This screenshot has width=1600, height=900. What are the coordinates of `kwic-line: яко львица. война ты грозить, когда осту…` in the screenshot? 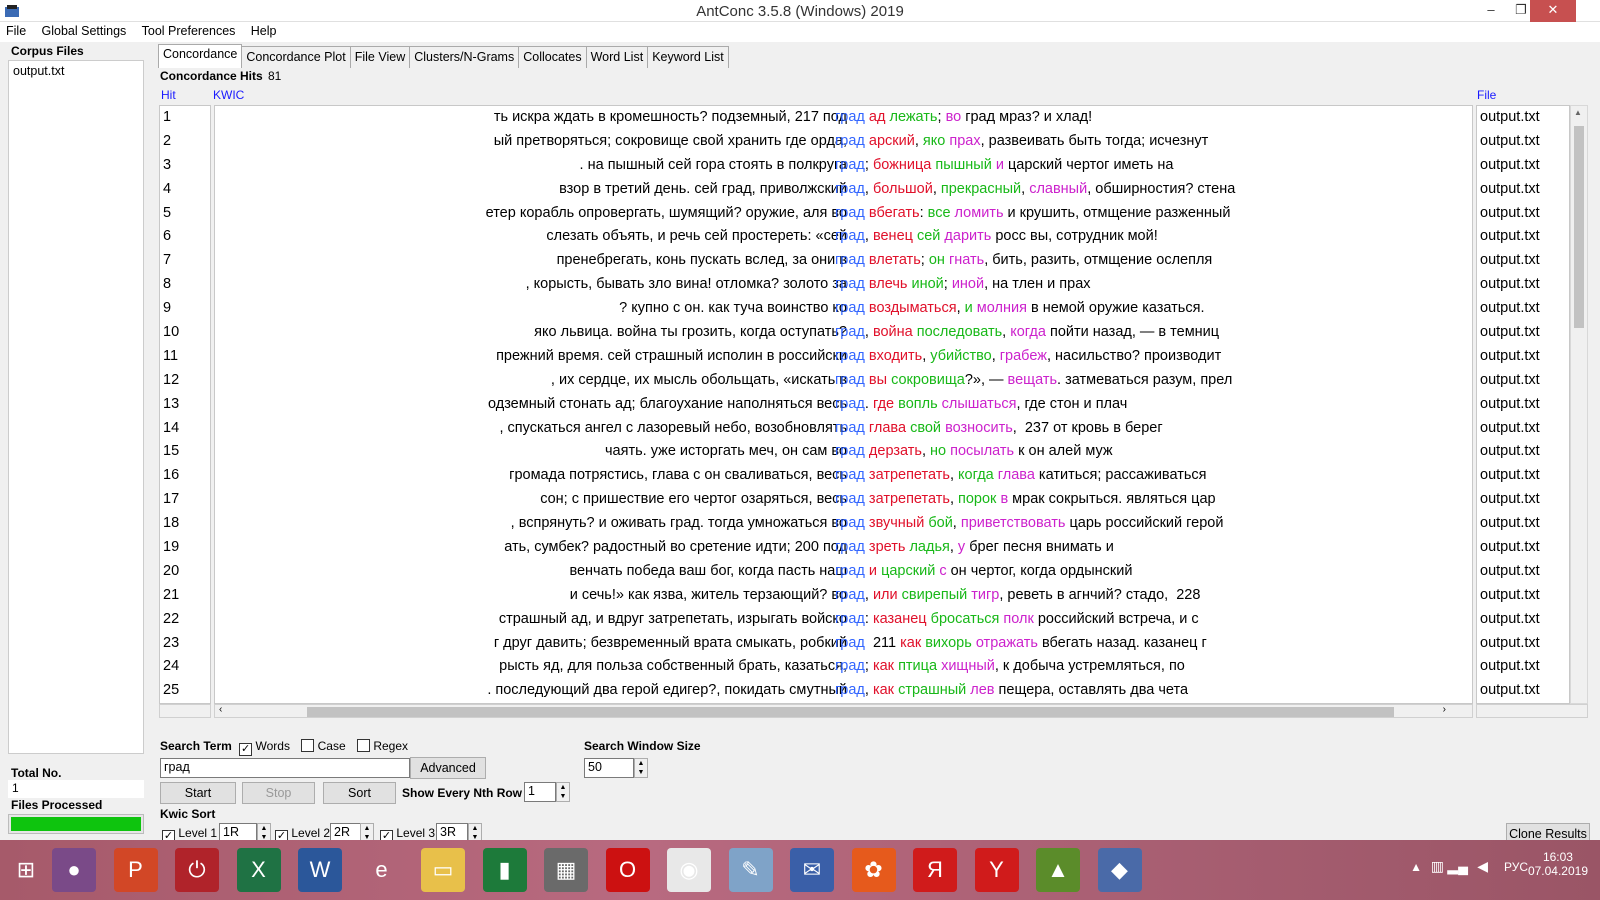 It's located at (843, 333).